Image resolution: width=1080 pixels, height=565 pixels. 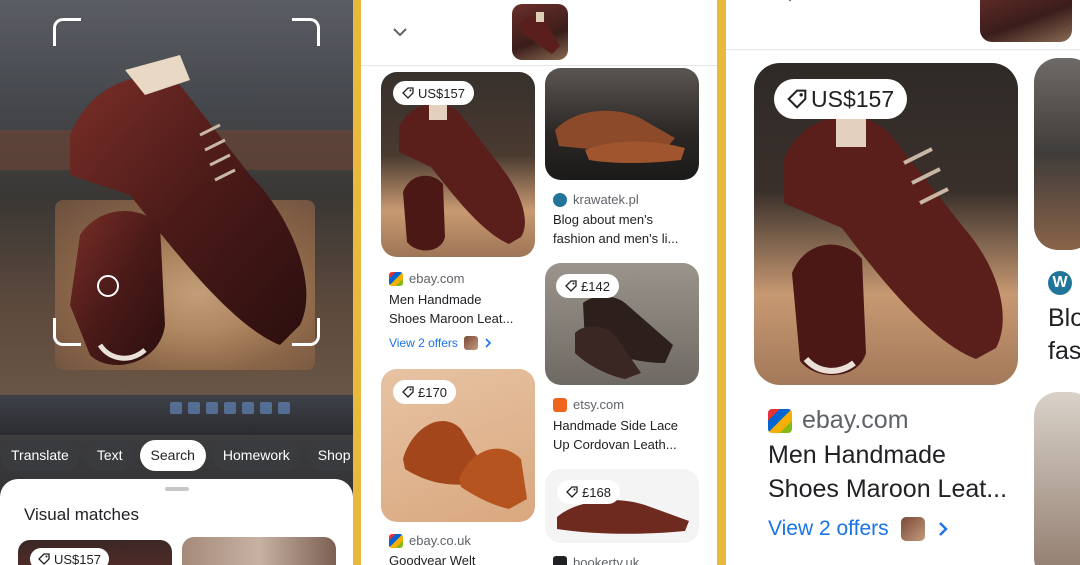 I want to click on title-line: Handmade Side Lace, so click(x=616, y=425).